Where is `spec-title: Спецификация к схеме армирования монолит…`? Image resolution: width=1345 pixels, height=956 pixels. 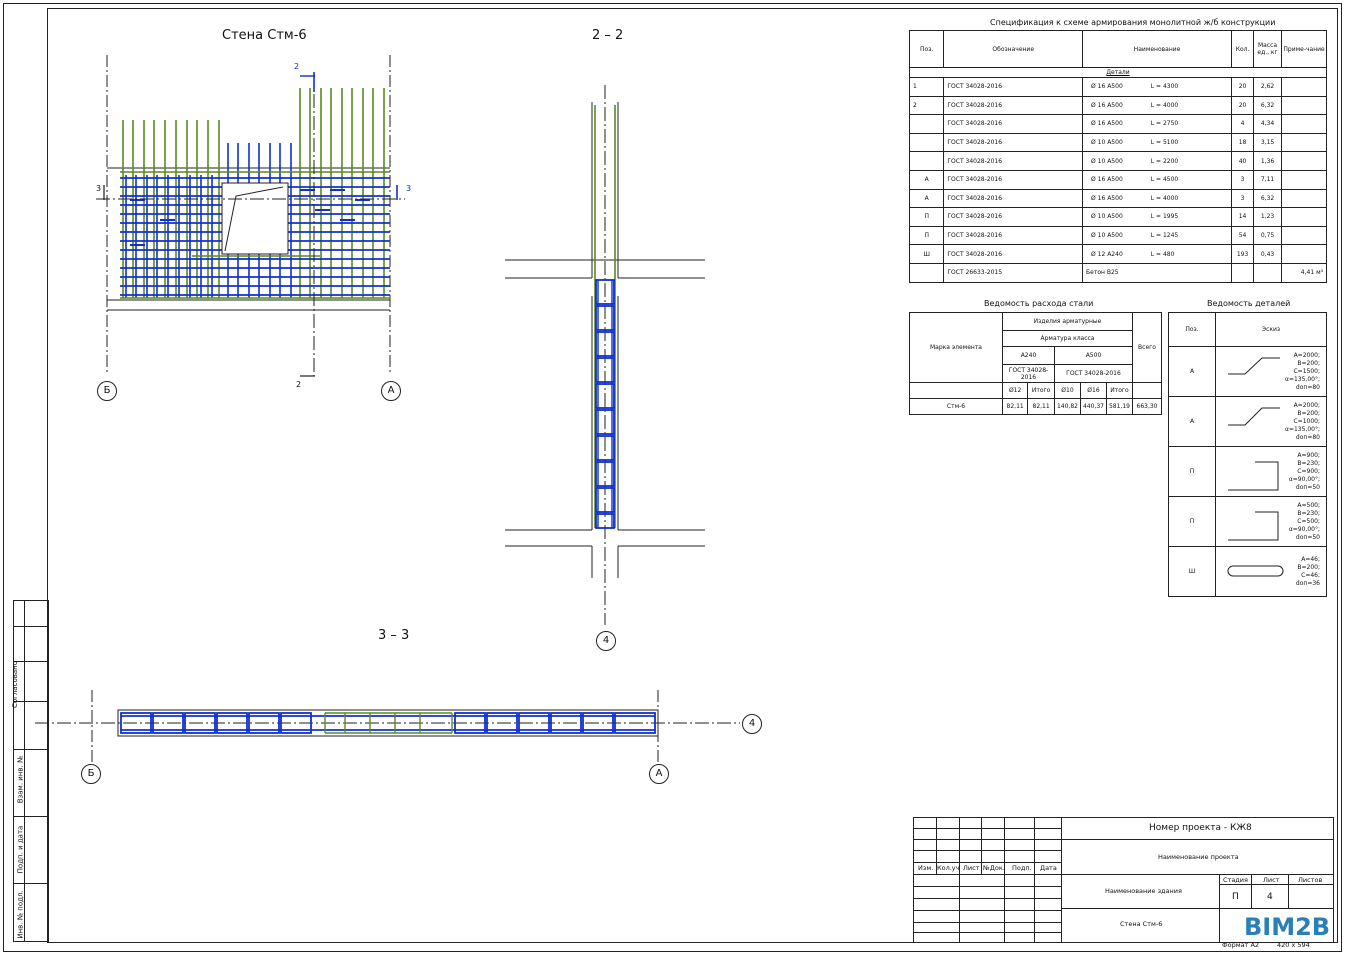 spec-title: Спецификация к схеме армирования монолит… is located at coordinates (1133, 22).